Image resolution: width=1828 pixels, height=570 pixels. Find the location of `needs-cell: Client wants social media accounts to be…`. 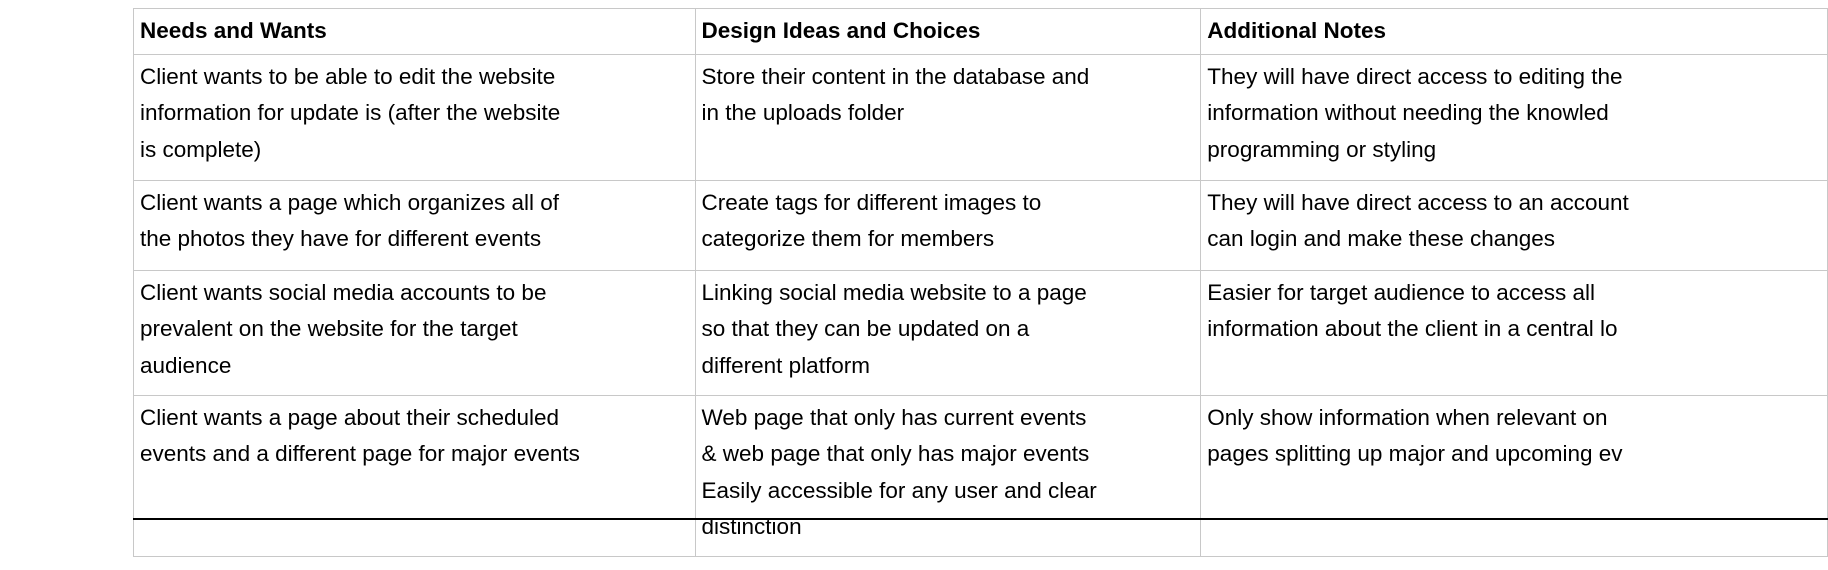

needs-cell: Client wants social media accounts to be… is located at coordinates (414, 332).